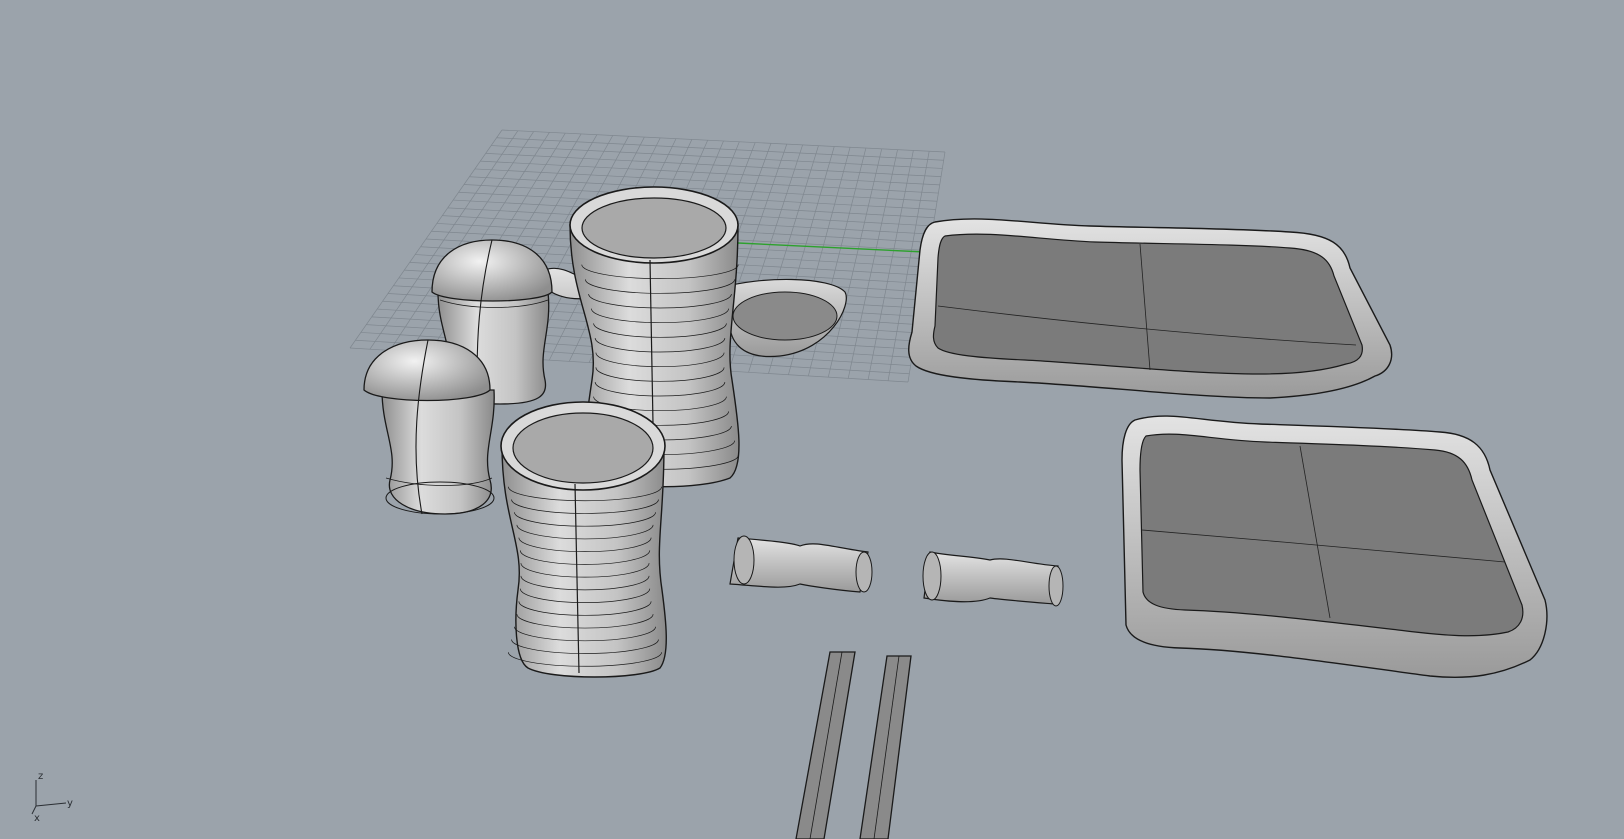  What do you see at coordinates (993, 579) in the screenshot?
I see `chopstick-rest-right` at bounding box center [993, 579].